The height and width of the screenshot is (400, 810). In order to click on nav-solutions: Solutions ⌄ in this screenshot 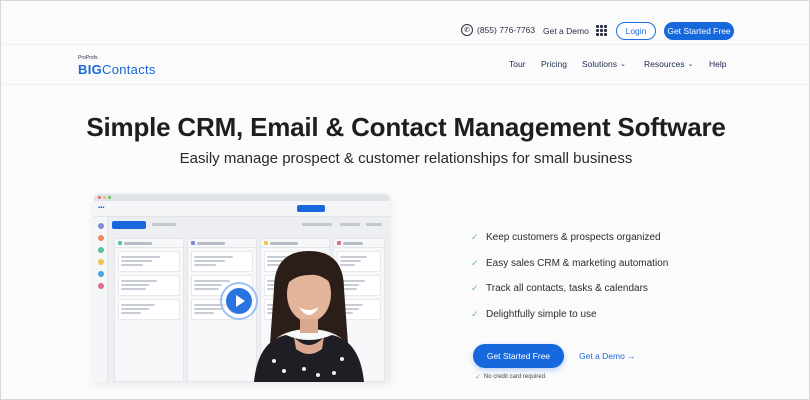, I will do `click(604, 64)`.